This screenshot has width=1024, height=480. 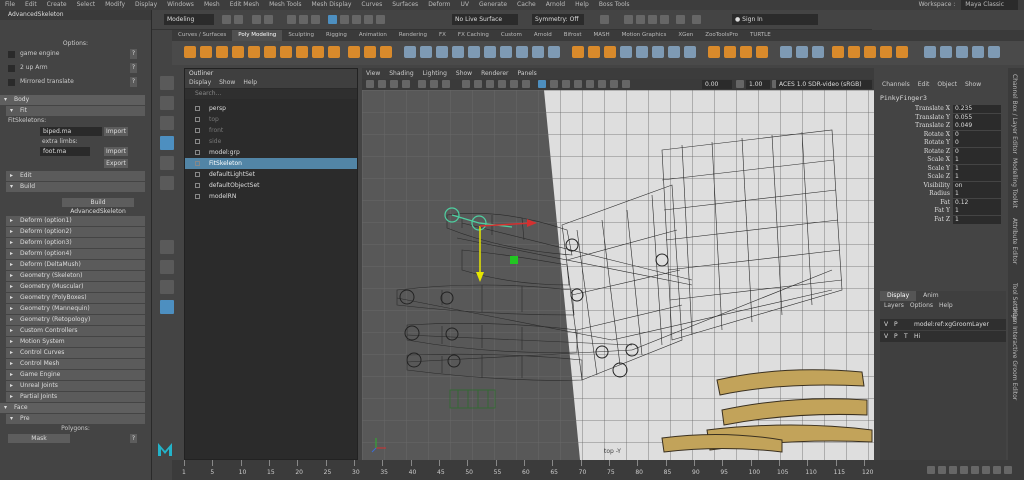 I want to click on wire-on-shaded-icon, so click(x=490, y=84).